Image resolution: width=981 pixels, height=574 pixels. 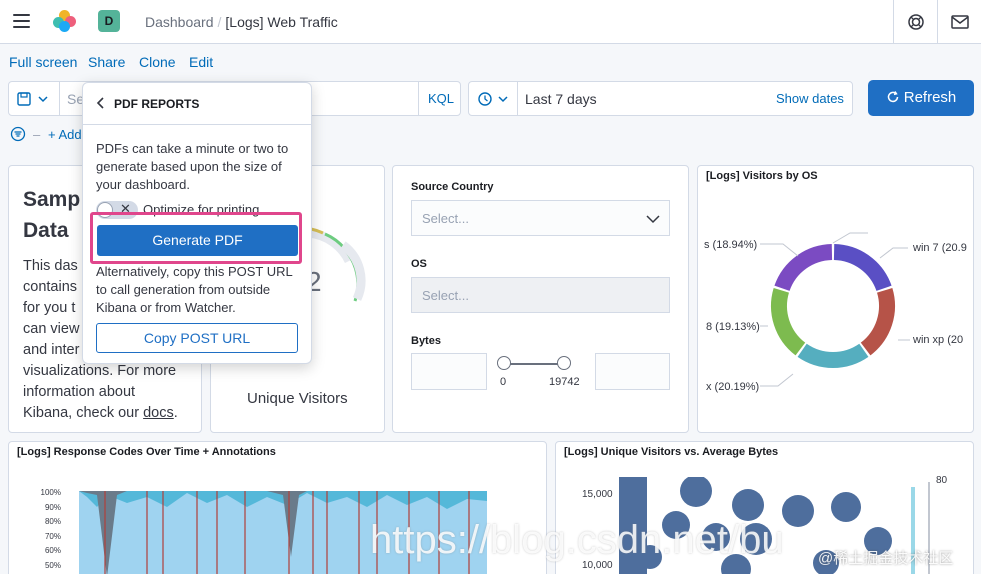 What do you see at coordinates (21, 21) in the screenshot?
I see `menu-icon` at bounding box center [21, 21].